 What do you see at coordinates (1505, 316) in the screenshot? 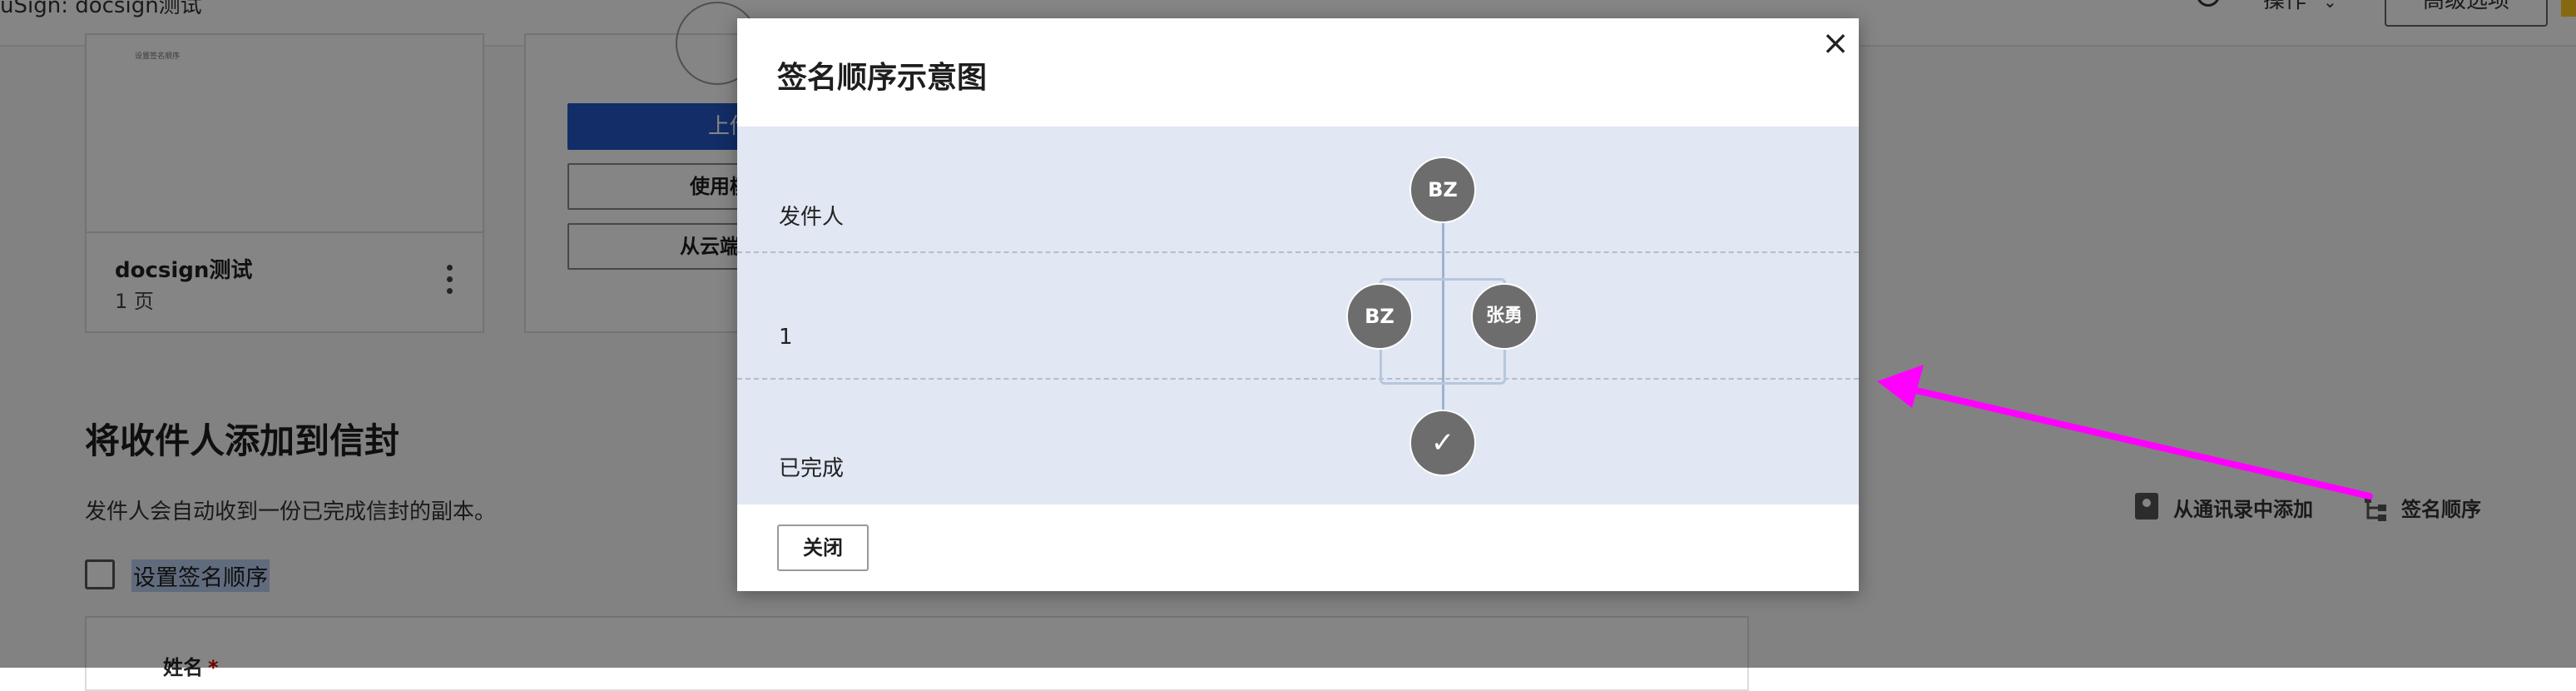
I see `signer-node: 张勇` at bounding box center [1505, 316].